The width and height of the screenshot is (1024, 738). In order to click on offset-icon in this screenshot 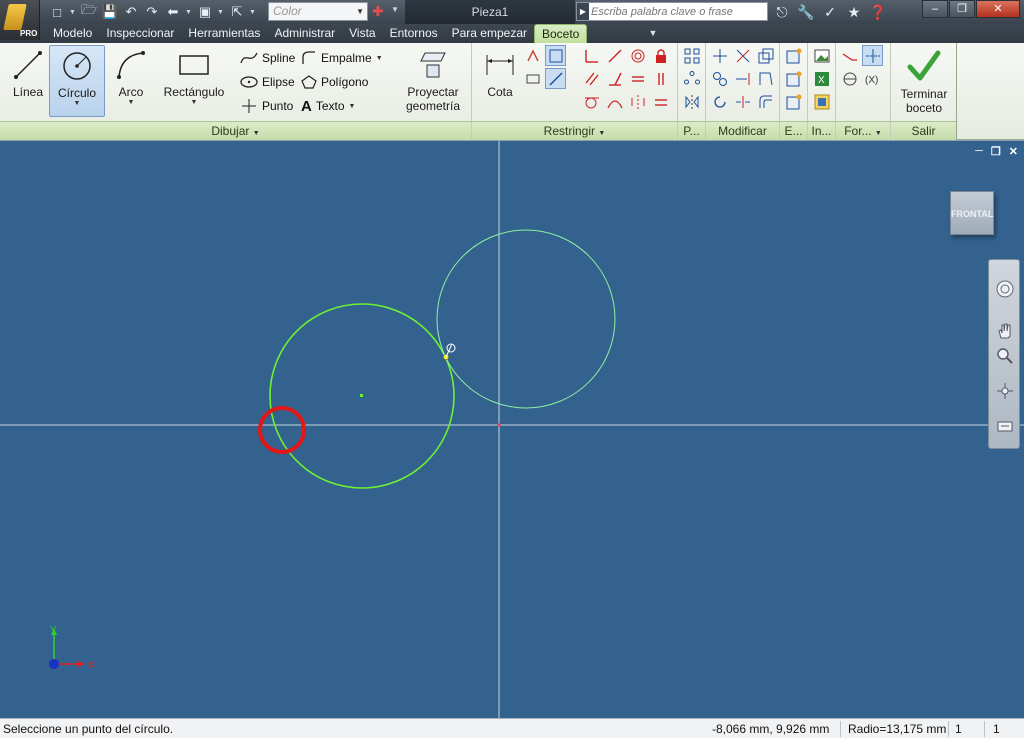, I will do `click(765, 101)`.